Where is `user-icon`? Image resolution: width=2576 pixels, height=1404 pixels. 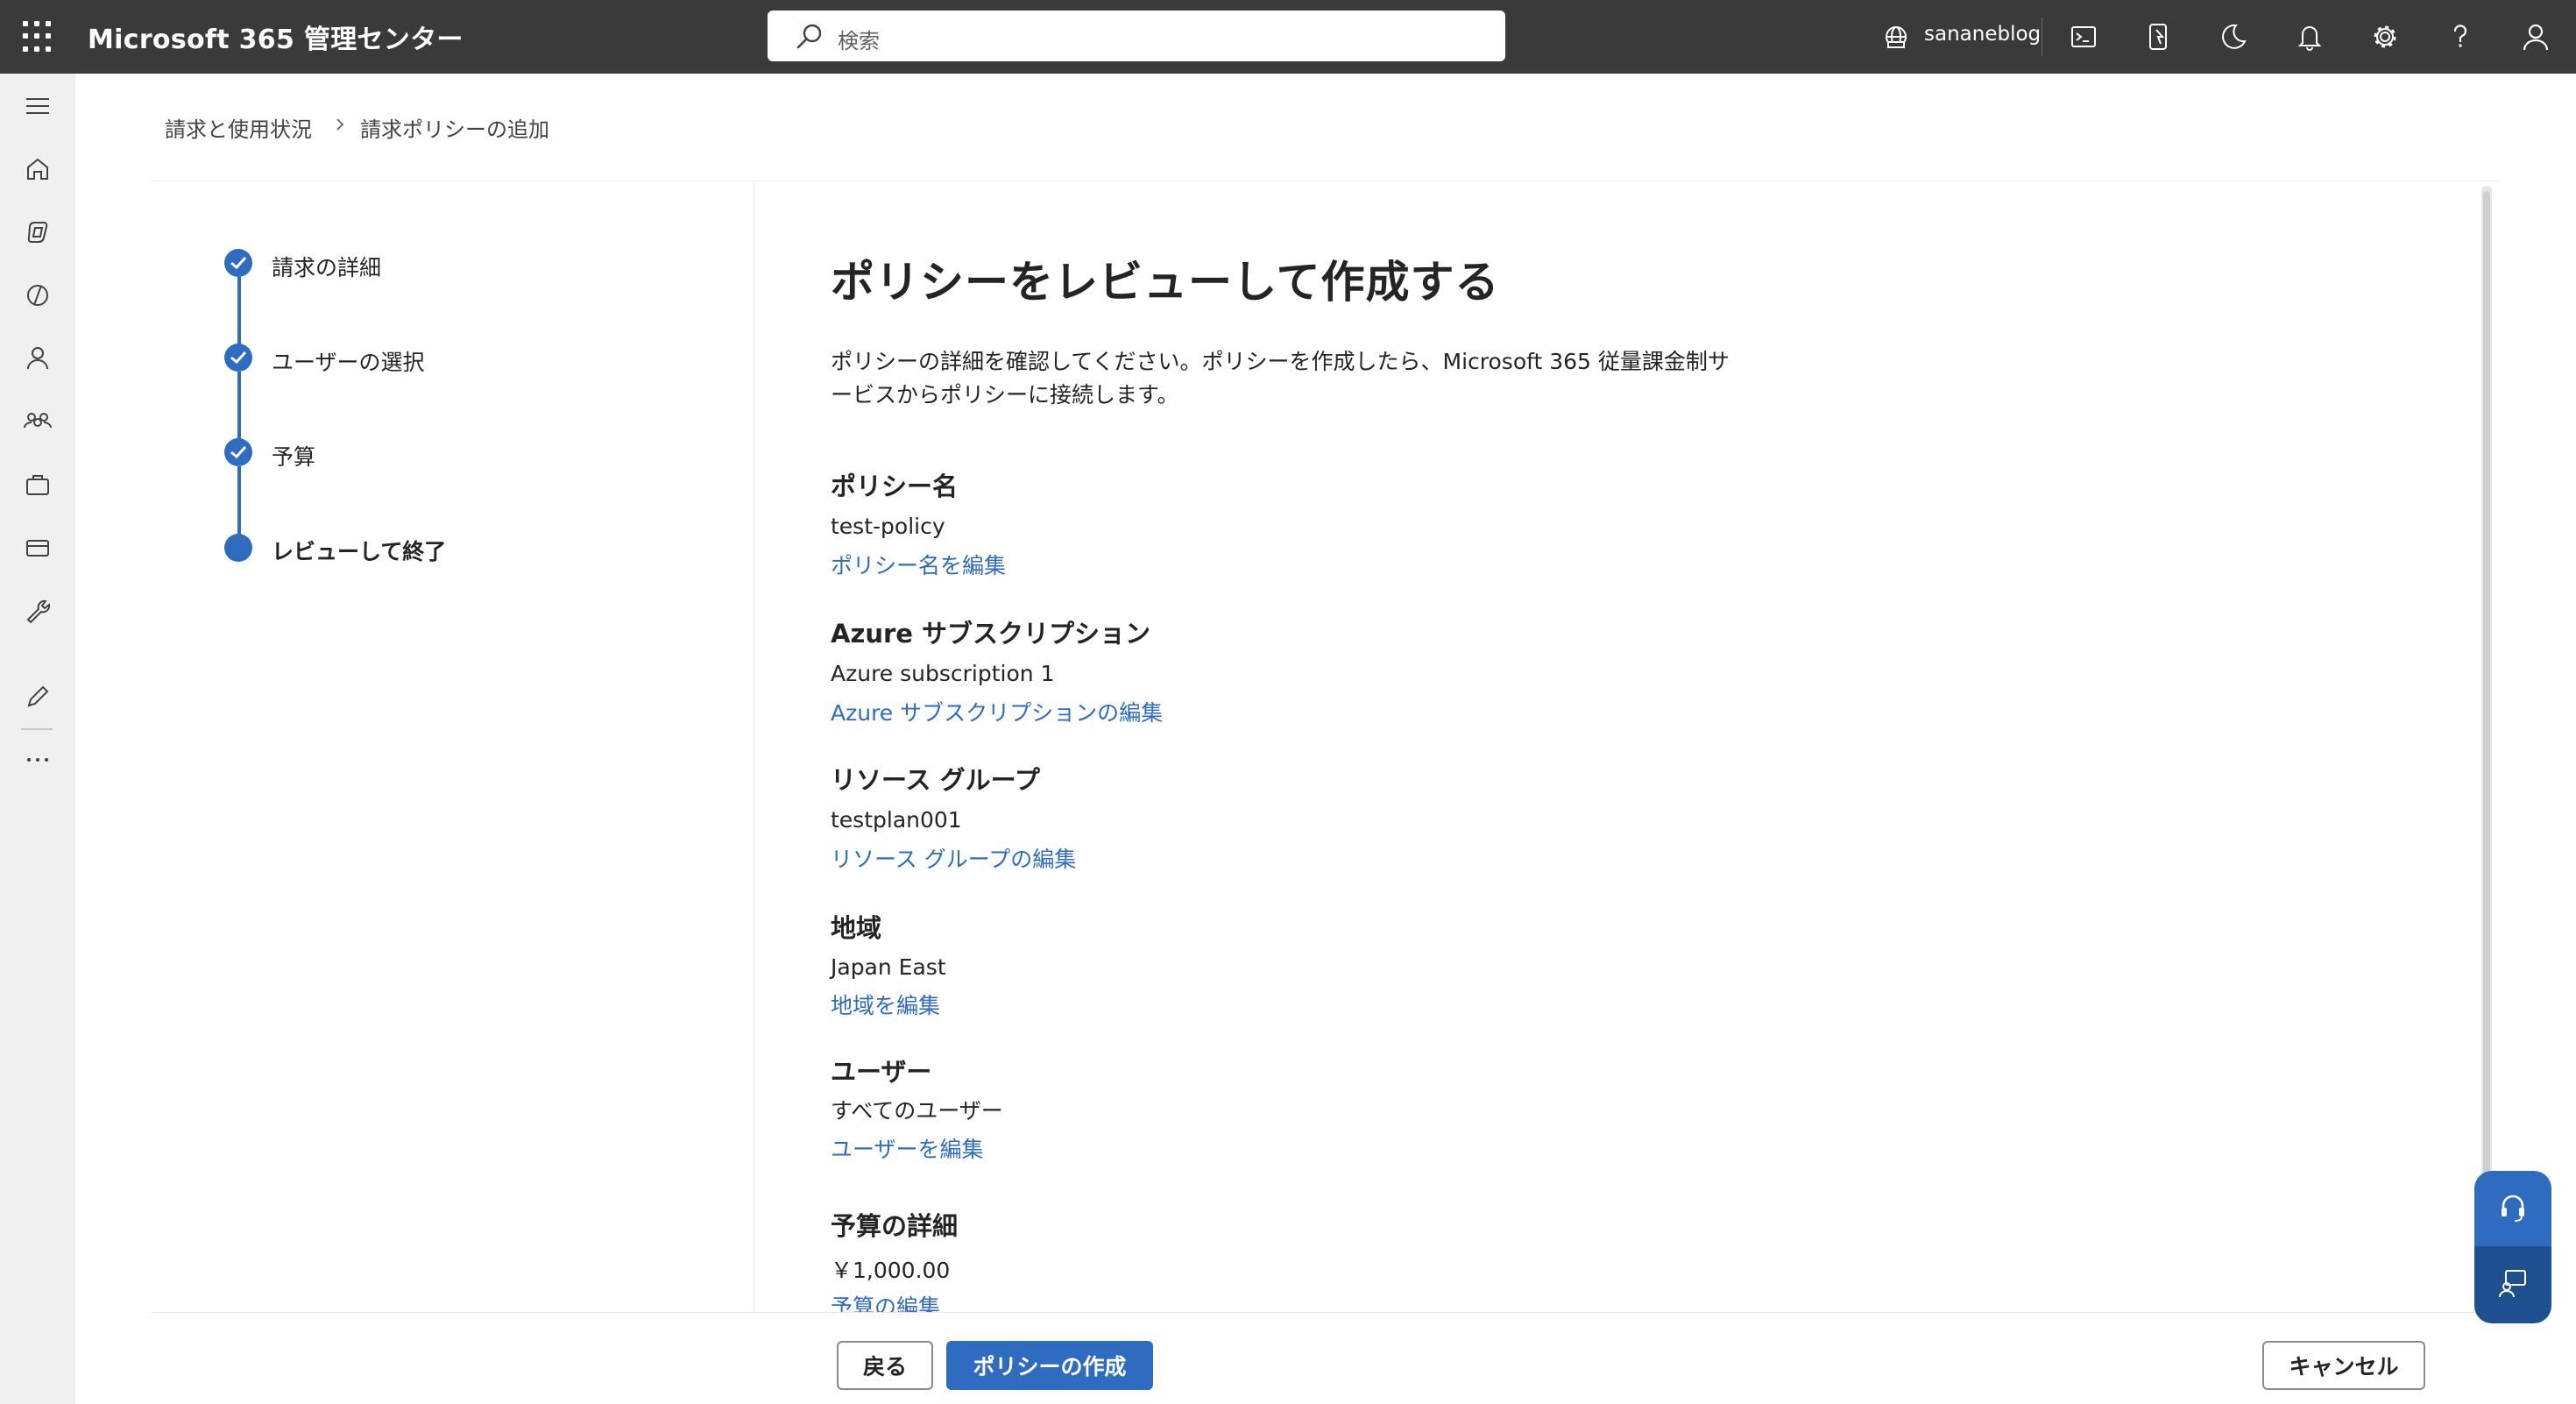
user-icon is located at coordinates (37, 358).